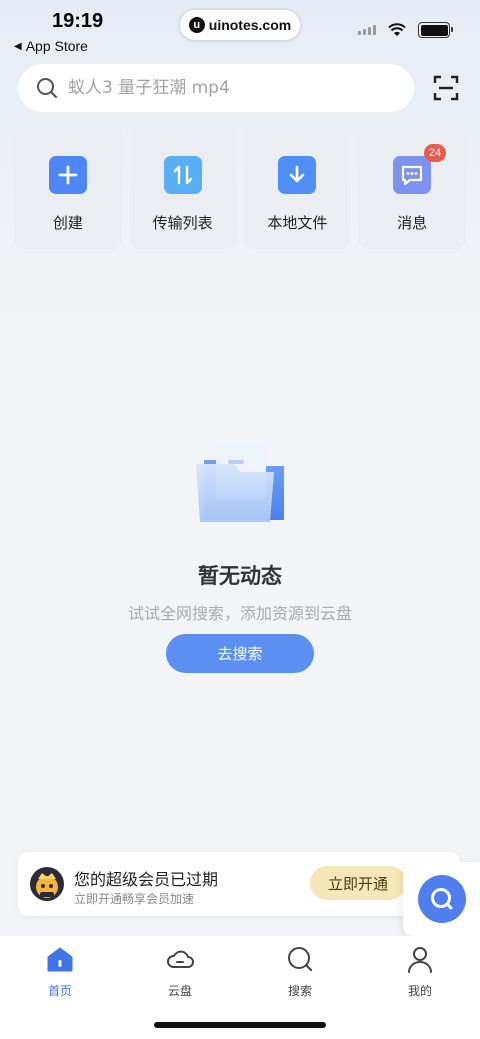 The width and height of the screenshot is (480, 1039). Describe the element at coordinates (47, 884) in the screenshot. I see `vip-avatar` at that location.